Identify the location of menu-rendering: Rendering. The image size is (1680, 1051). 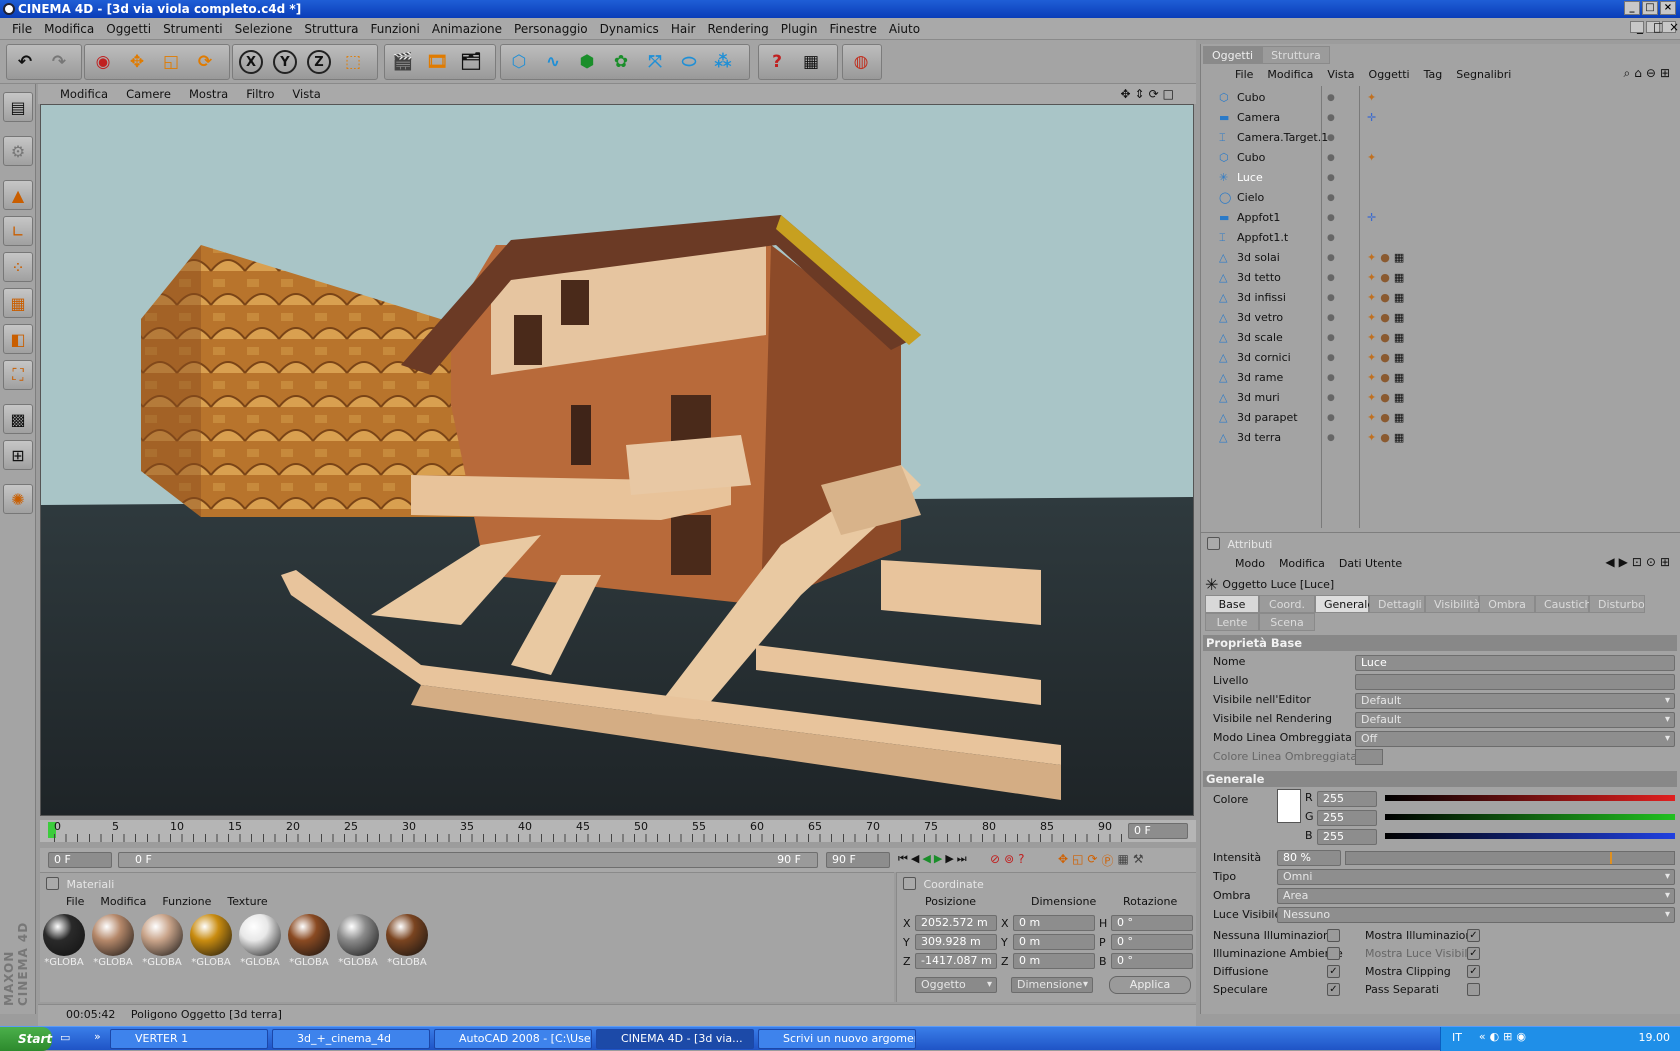
(737, 29).